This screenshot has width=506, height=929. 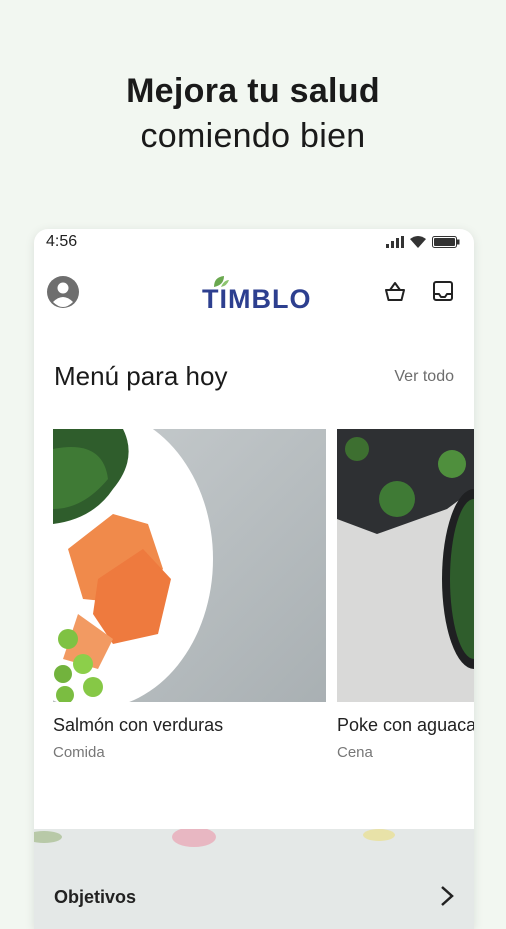 I want to click on see-all-link: Ver todo, so click(x=424, y=377).